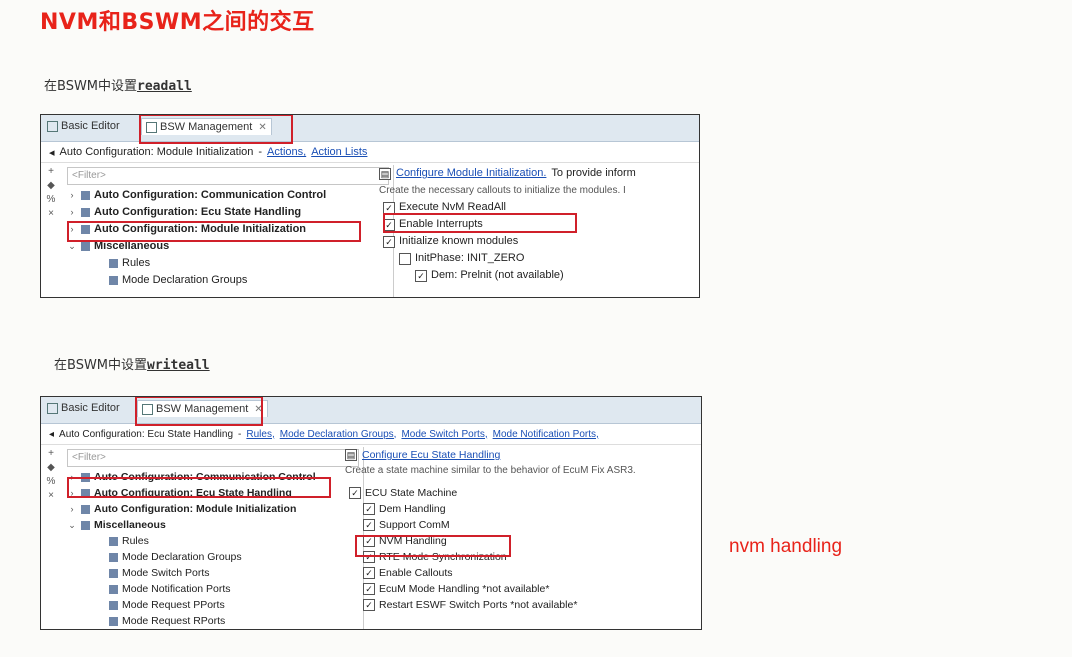 The image size is (1072, 657). I want to click on option-row: ✓ Dem: Prelnit (not available), so click(539, 275).